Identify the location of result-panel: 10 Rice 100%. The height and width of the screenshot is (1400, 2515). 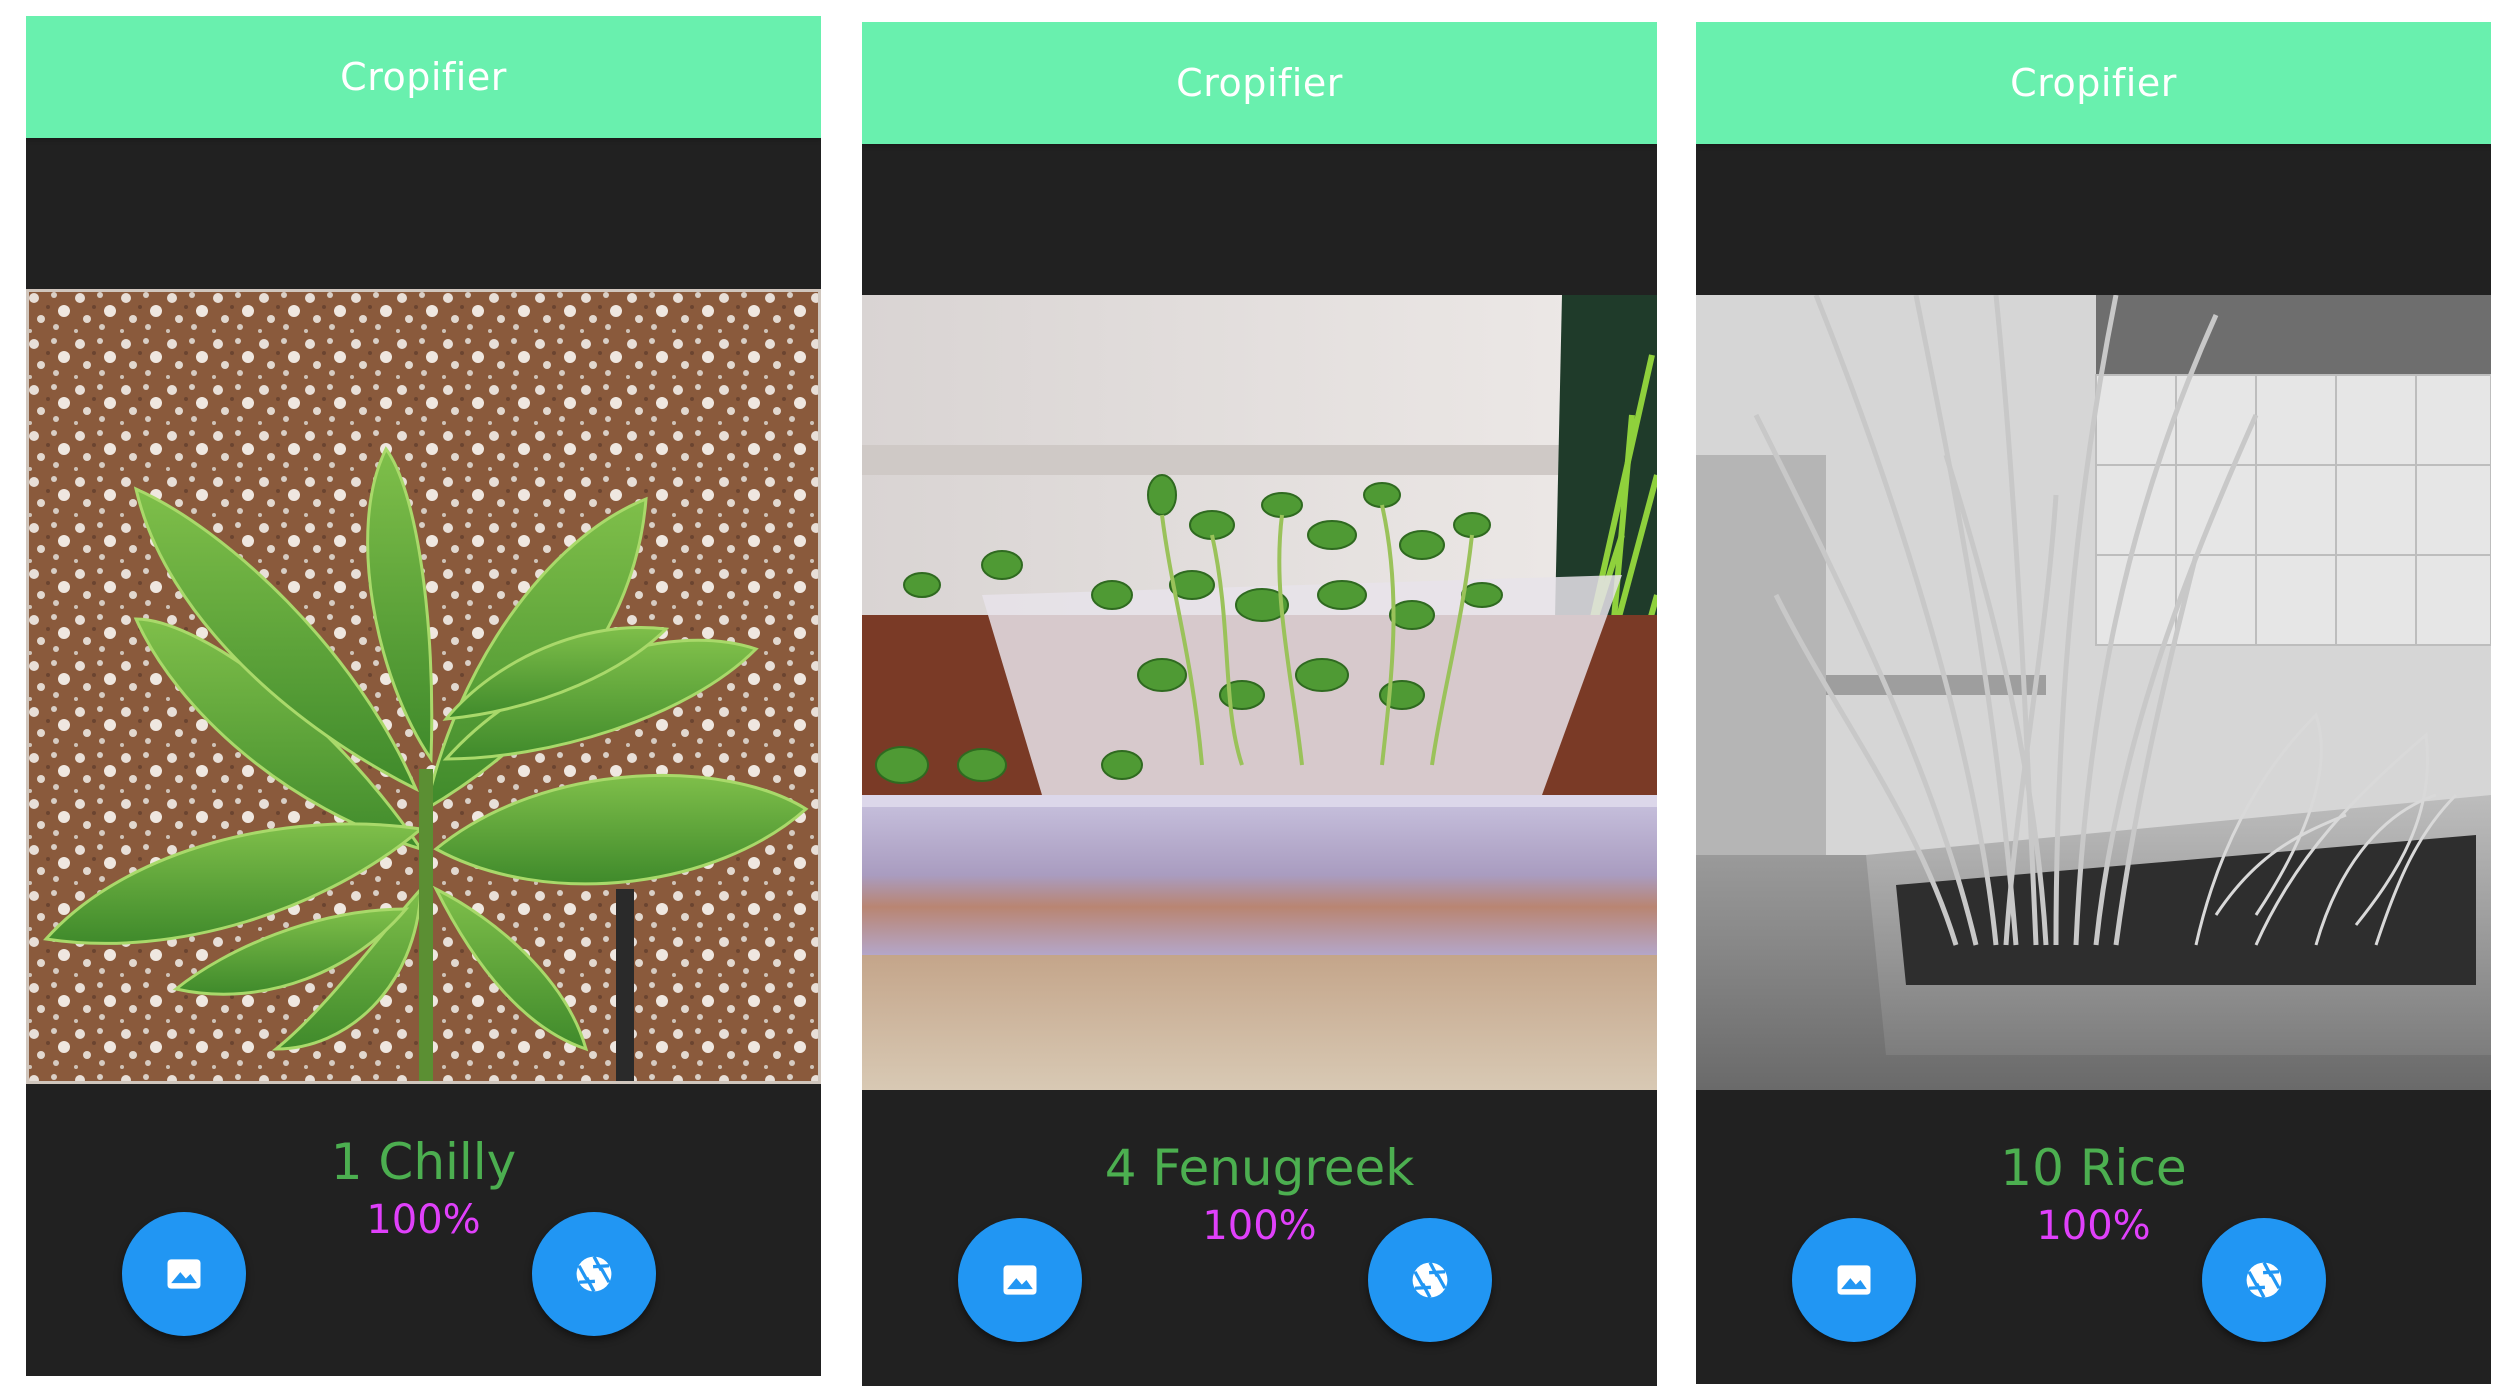
(2093, 1235).